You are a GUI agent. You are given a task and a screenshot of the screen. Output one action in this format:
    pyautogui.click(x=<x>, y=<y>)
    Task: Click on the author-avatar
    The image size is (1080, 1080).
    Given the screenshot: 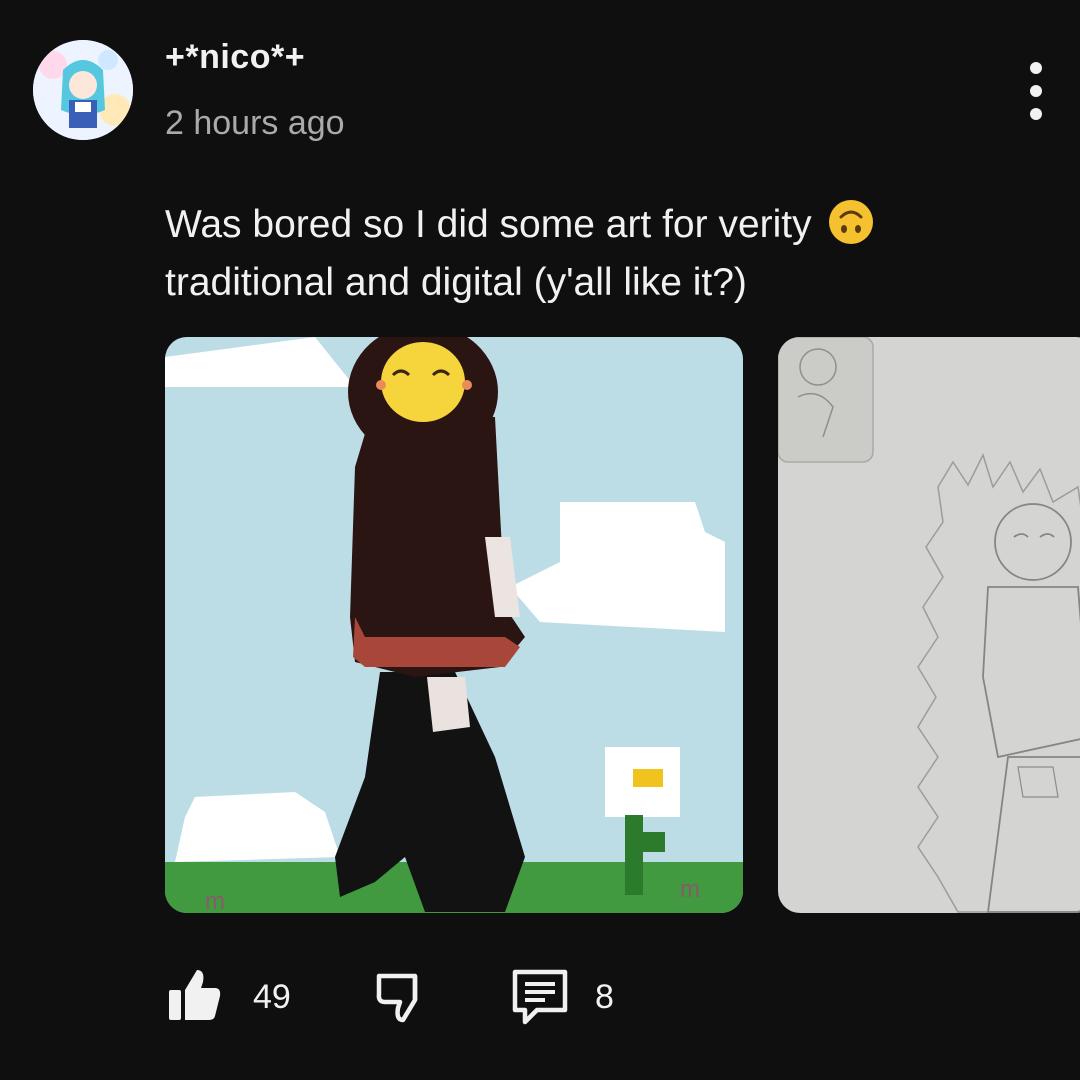 What is the action you would take?
    pyautogui.click(x=83, y=90)
    